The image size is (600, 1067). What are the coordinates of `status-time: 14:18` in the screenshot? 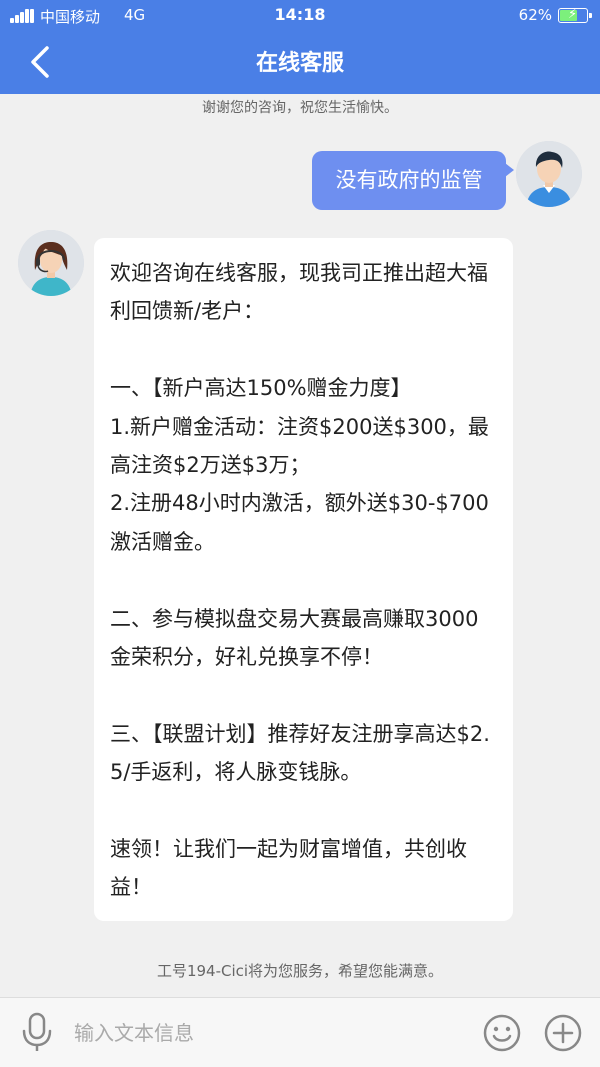 It's located at (300, 14).